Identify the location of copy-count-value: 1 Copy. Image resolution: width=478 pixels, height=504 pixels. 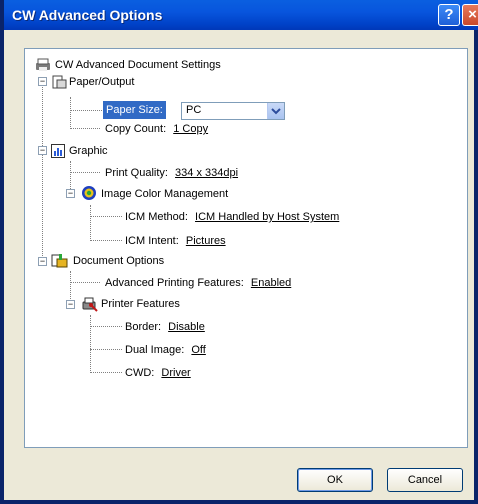
(190, 129).